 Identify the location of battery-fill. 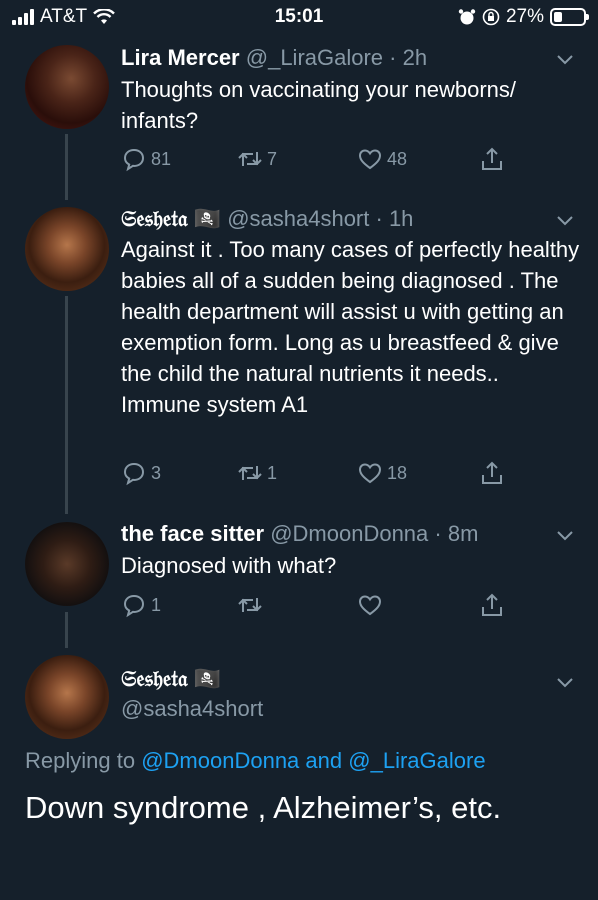
(558, 17).